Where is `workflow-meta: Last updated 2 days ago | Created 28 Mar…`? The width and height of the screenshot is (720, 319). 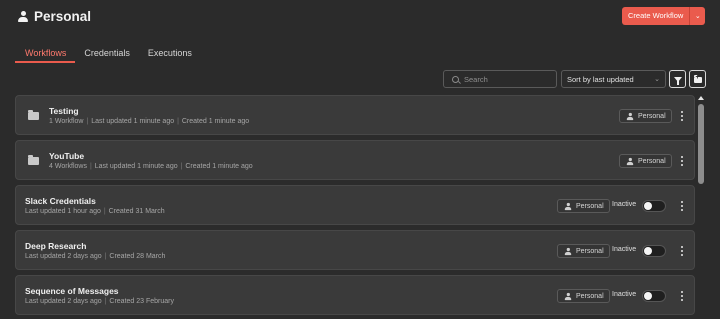
workflow-meta: Last updated 2 days ago | Created 28 Mar… is located at coordinates (95, 256).